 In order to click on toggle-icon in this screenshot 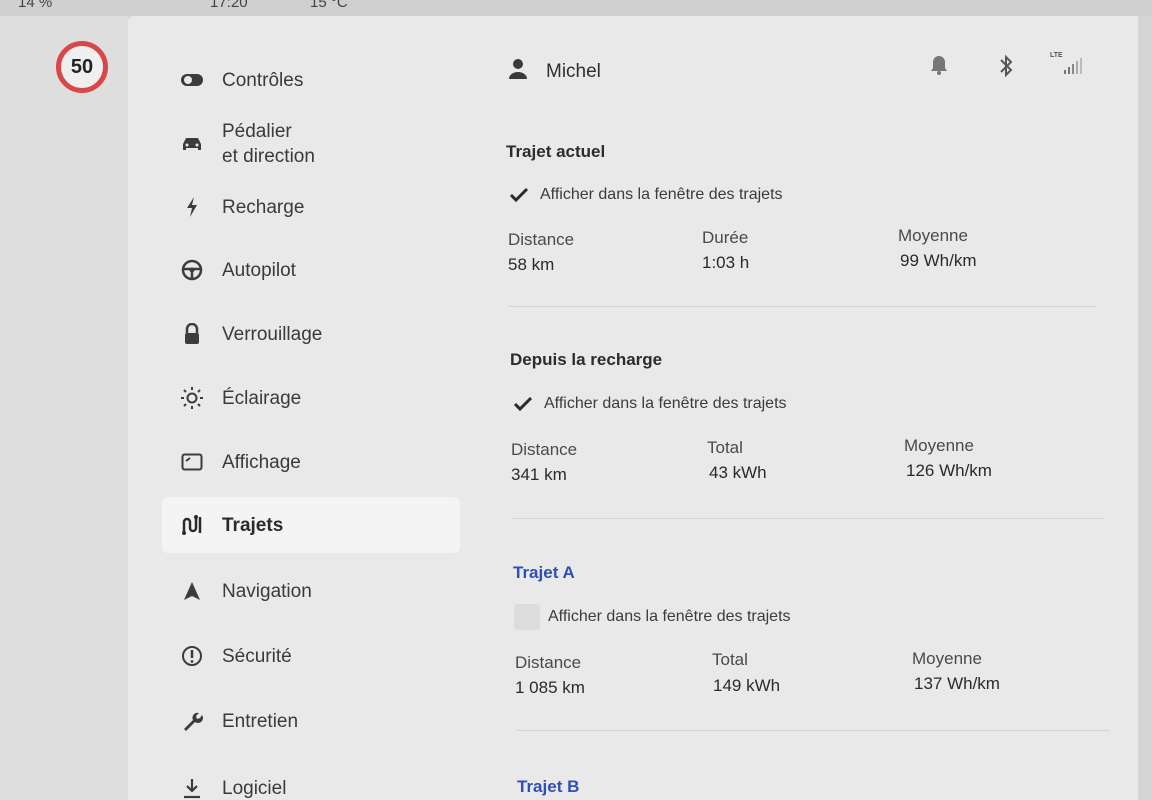, I will do `click(192, 80)`.